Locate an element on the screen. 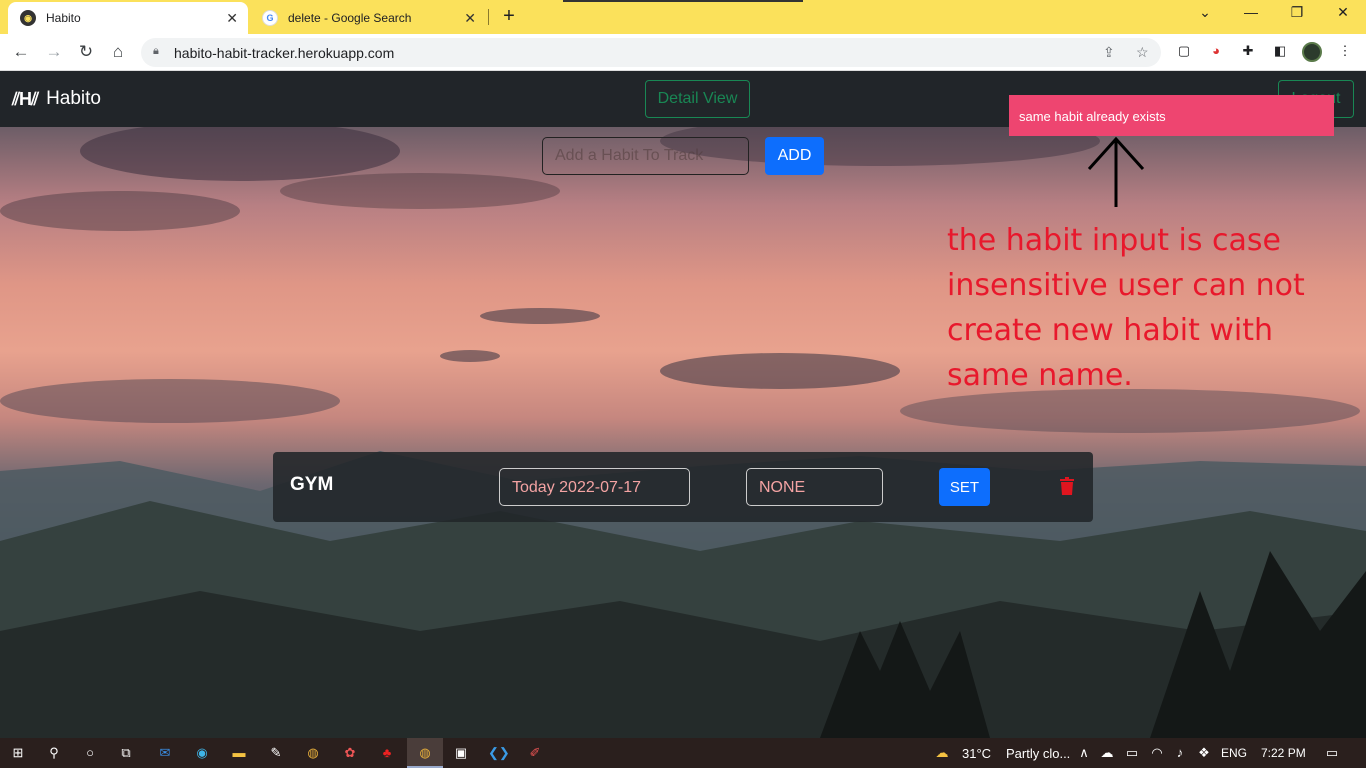 The width and height of the screenshot is (1366, 768). add-habit-button: ADD is located at coordinates (794, 156).